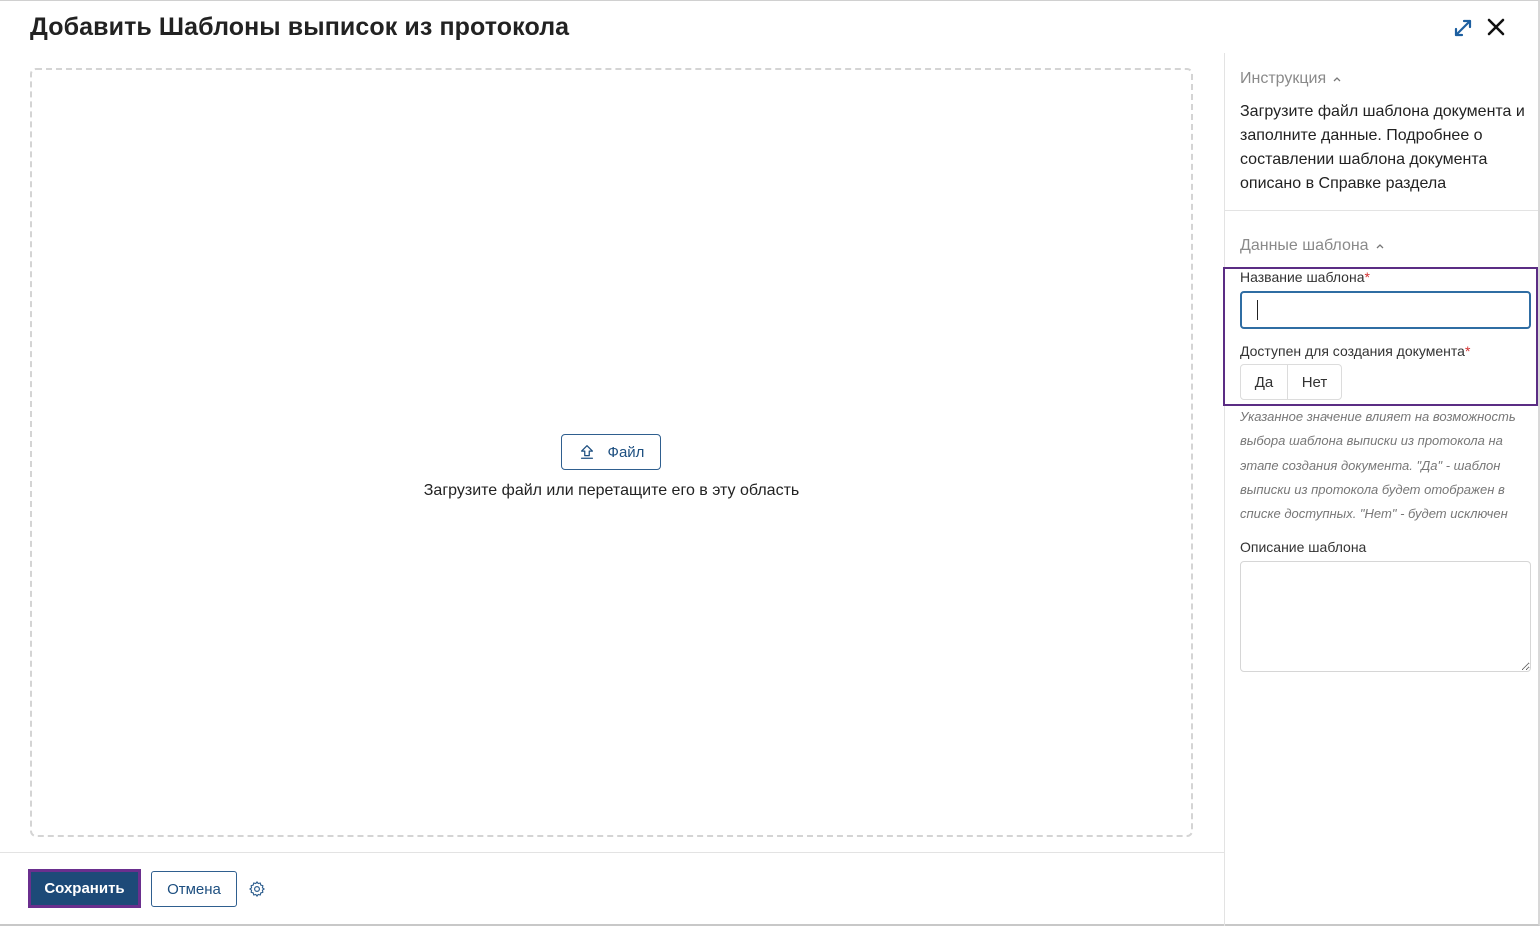  What do you see at coordinates (1385, 310) in the screenshot?
I see `template-name-input` at bounding box center [1385, 310].